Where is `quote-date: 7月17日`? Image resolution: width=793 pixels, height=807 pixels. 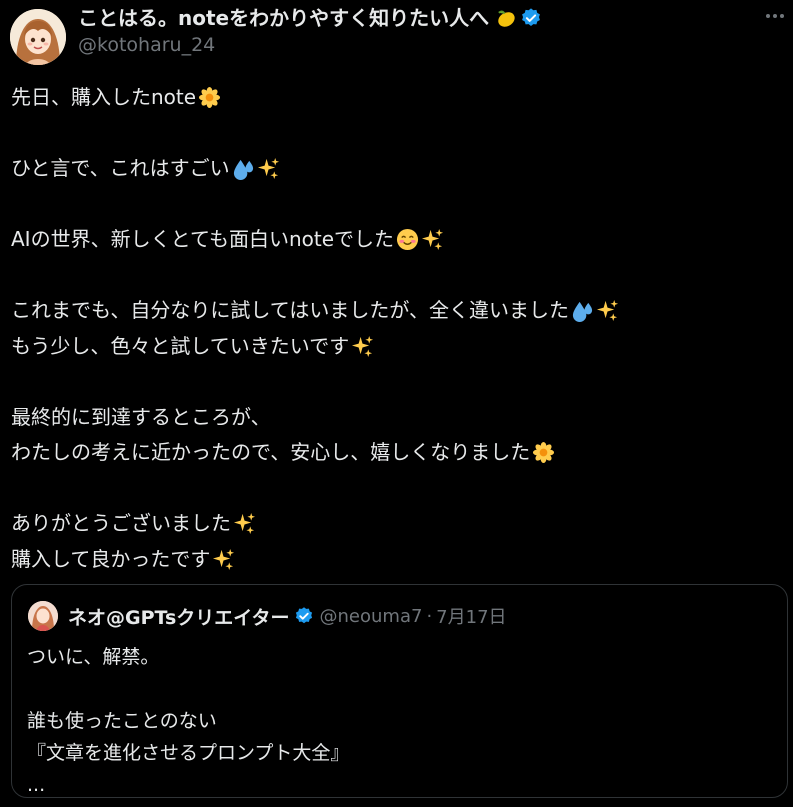 quote-date: 7月17日 is located at coordinates (471, 616).